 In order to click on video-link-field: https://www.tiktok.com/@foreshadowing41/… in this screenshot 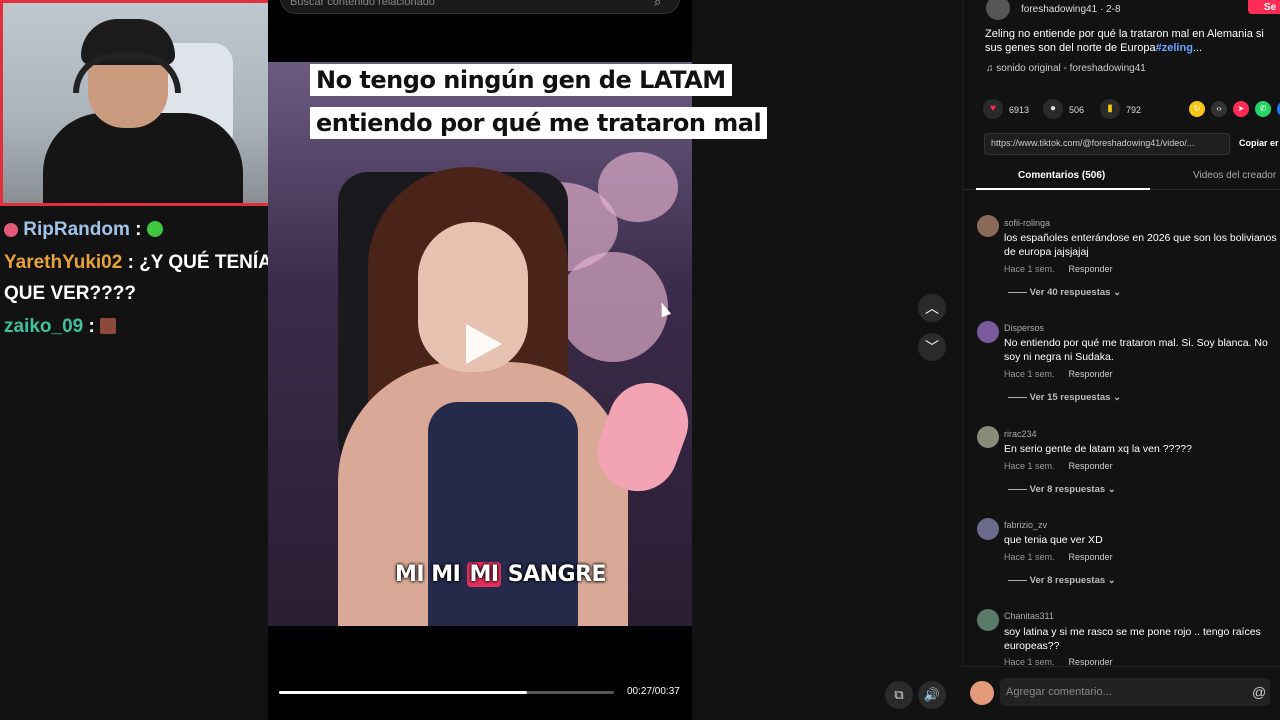, I will do `click(1107, 144)`.